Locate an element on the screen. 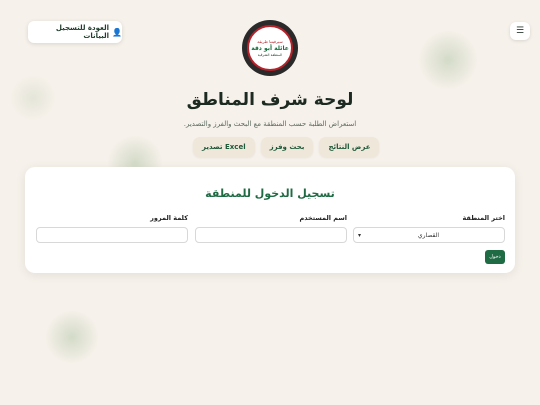  logo-text-bottom: المنطقة الشرقية is located at coordinates (270, 55).